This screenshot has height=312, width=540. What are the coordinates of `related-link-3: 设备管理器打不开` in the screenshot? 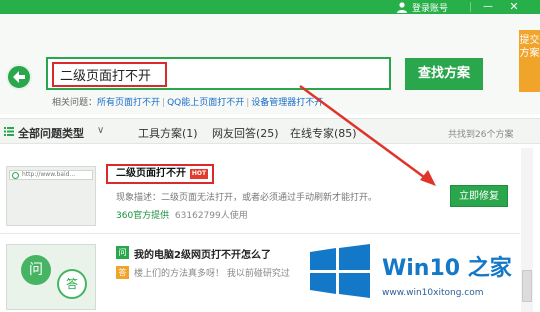 It's located at (287, 103).